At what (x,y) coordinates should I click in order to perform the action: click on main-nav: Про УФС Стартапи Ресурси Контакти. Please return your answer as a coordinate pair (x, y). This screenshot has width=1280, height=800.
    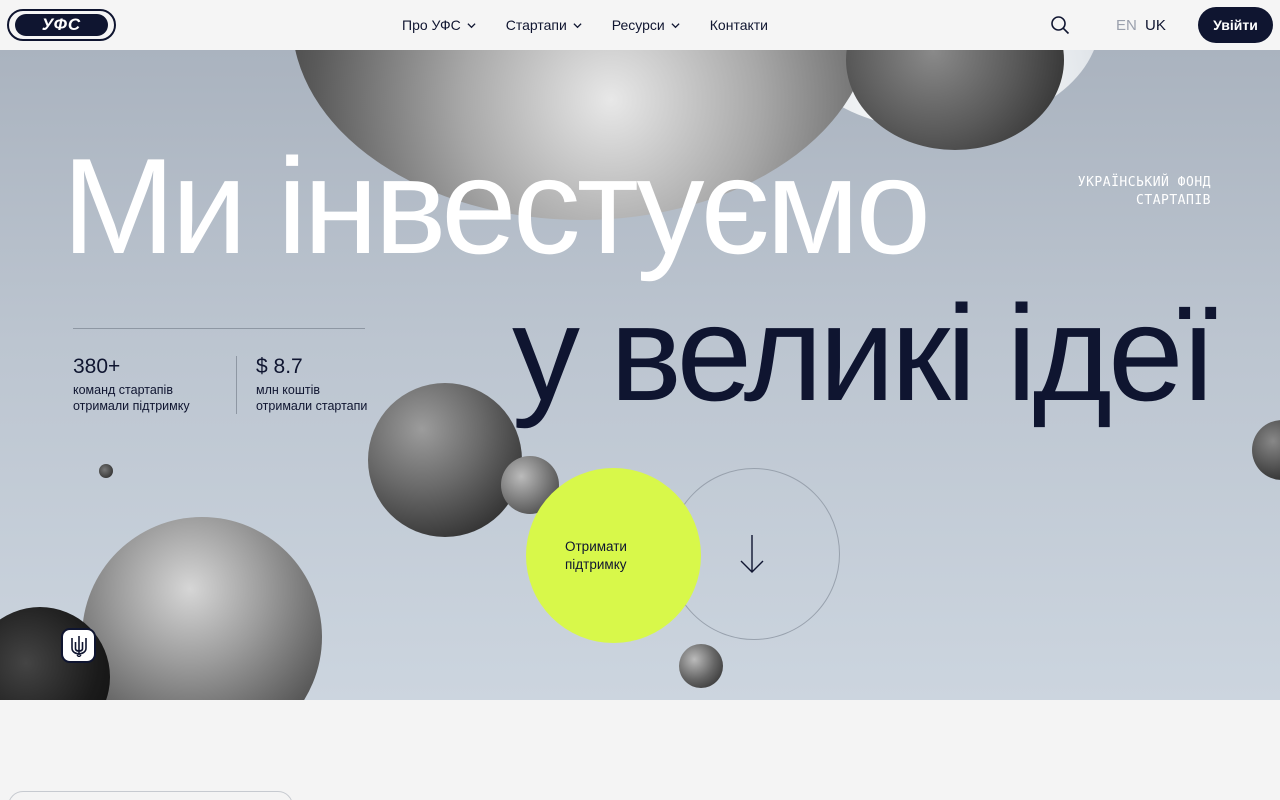
    Looking at the image, I should click on (600, 25).